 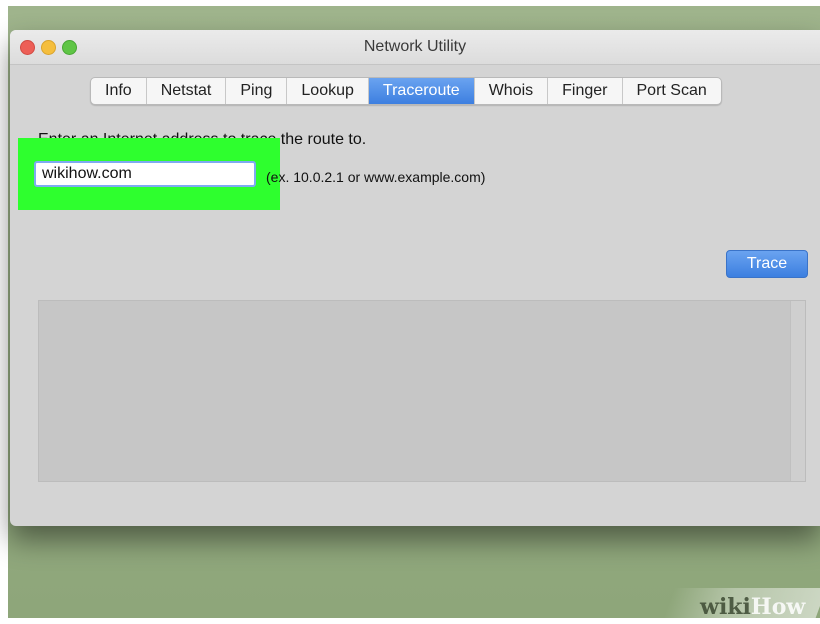 I want to click on wikihow-watermark: wikiHow, so click(x=752, y=607).